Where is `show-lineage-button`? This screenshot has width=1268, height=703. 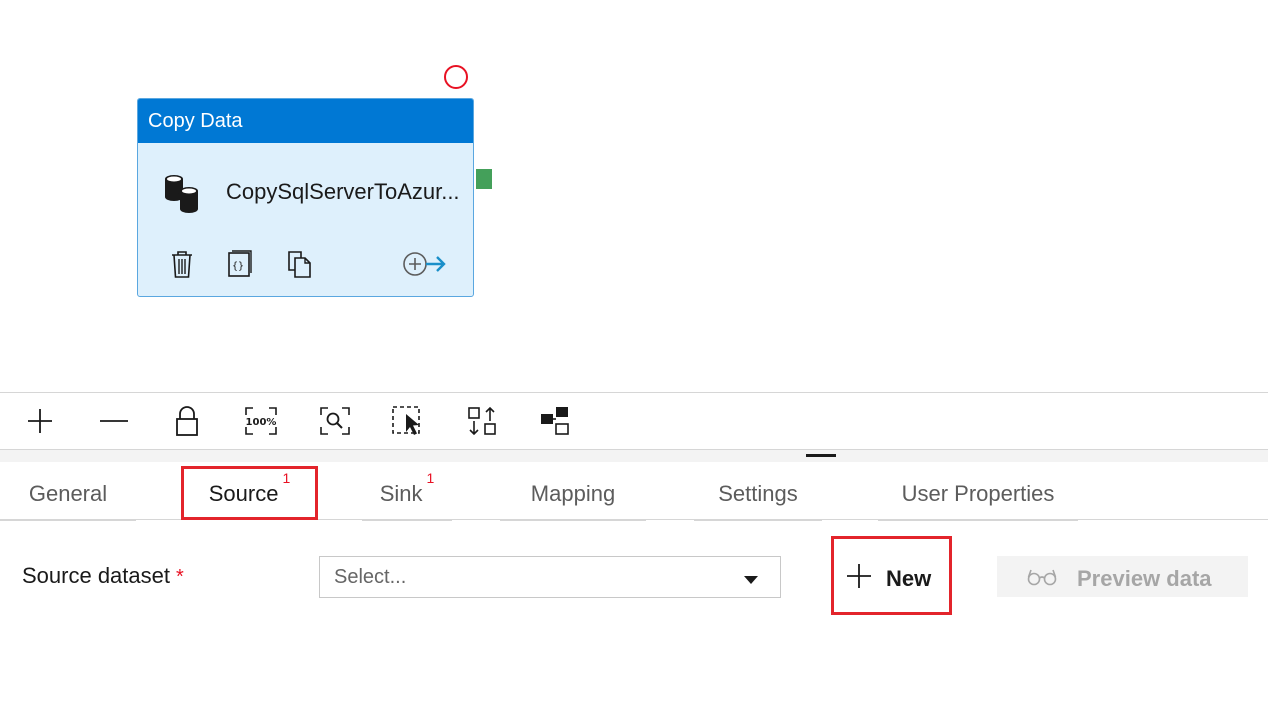 show-lineage-button is located at coordinates (555, 421).